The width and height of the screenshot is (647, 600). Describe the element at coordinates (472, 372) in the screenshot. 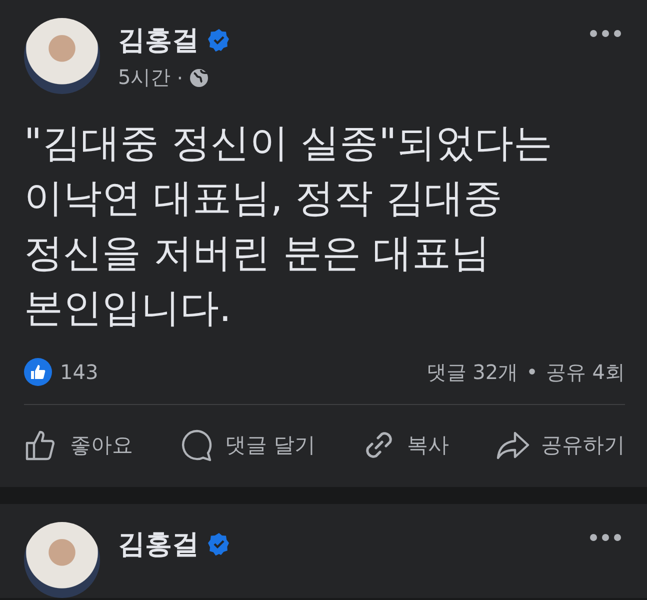

I see `comment-count: 댓글 32개` at that location.